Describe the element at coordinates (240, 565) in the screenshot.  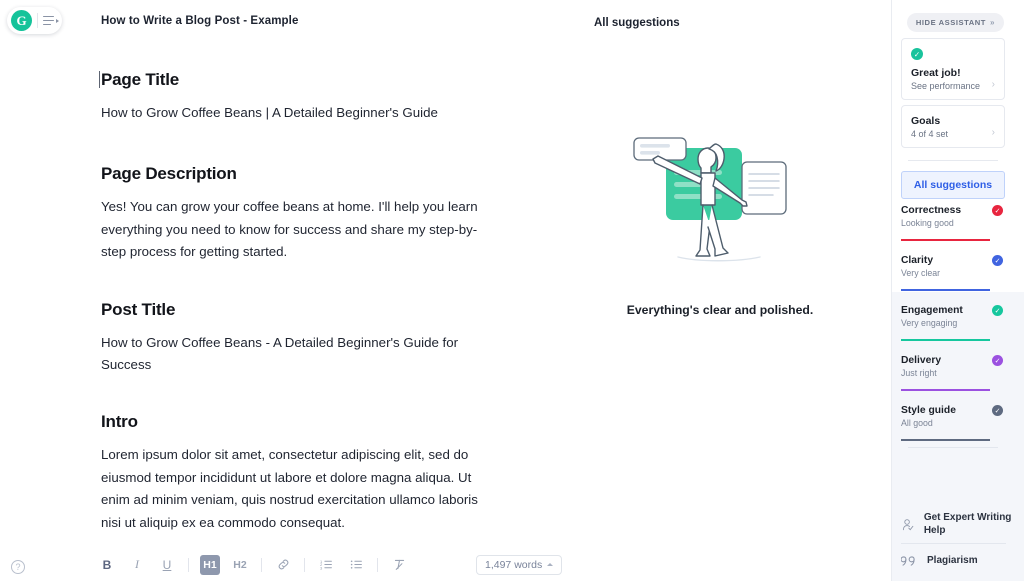
I see `heading-2-button: H2` at that location.